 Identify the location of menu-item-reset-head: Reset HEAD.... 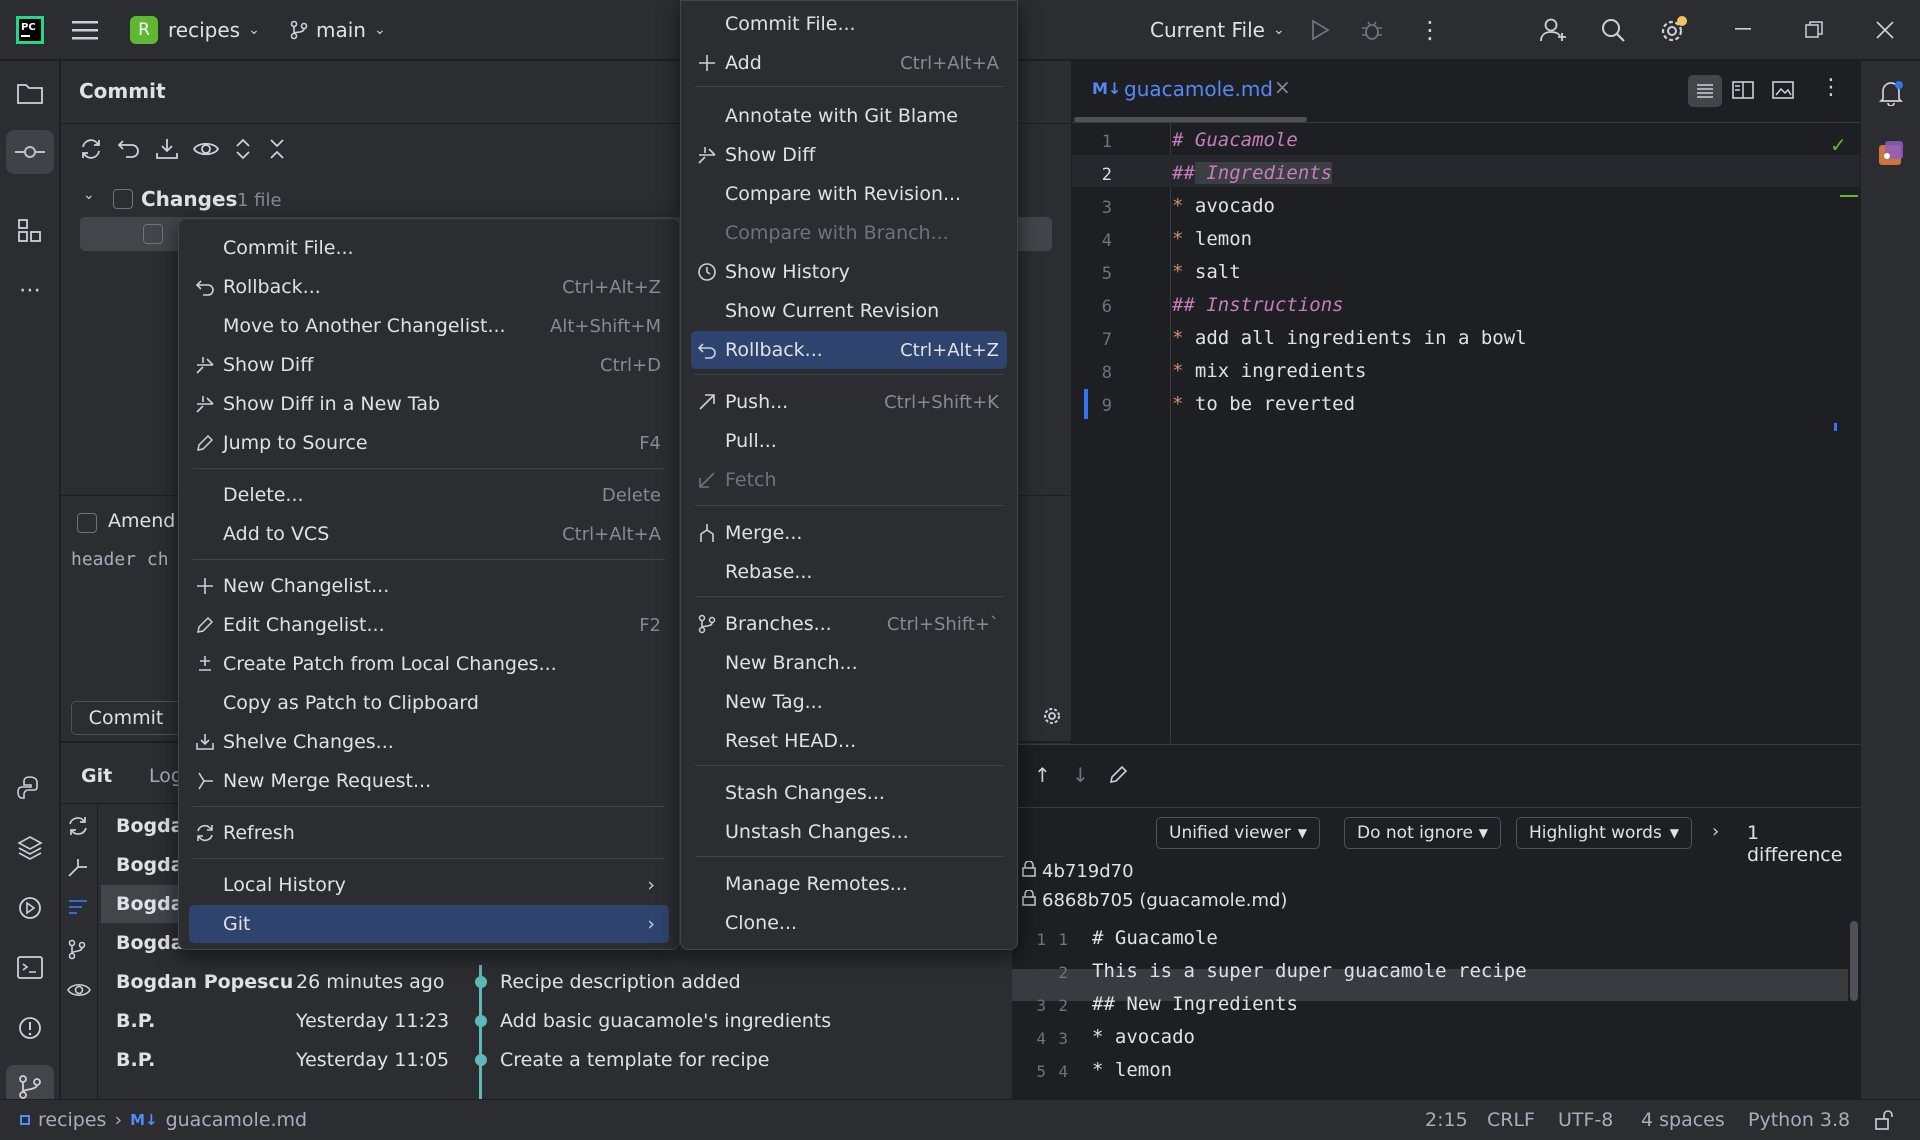
(849, 741).